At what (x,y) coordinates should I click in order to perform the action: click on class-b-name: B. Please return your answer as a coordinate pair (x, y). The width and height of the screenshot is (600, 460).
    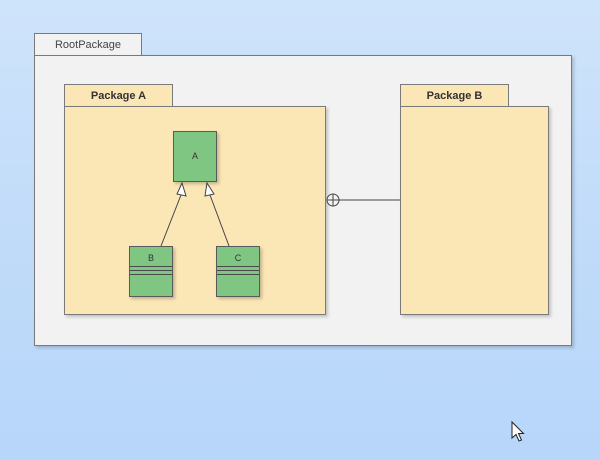
    Looking at the image, I should click on (150, 258).